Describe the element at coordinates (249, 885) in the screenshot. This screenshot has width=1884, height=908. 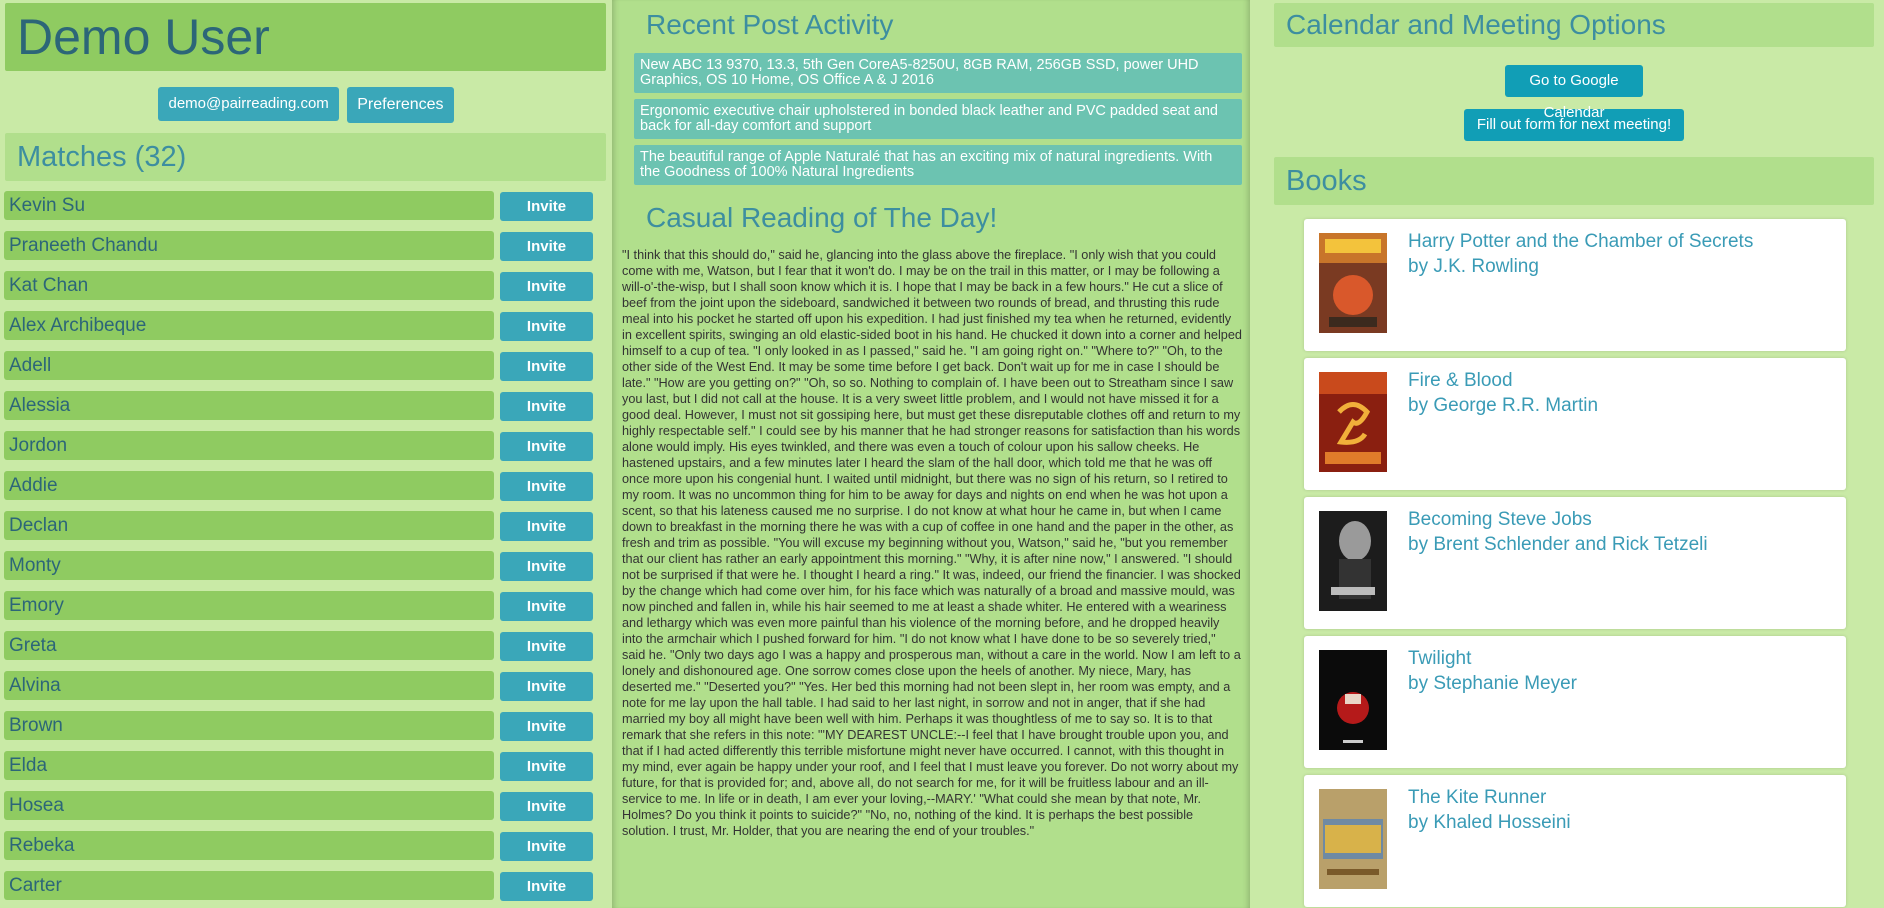
I see `match-name: Carter` at that location.